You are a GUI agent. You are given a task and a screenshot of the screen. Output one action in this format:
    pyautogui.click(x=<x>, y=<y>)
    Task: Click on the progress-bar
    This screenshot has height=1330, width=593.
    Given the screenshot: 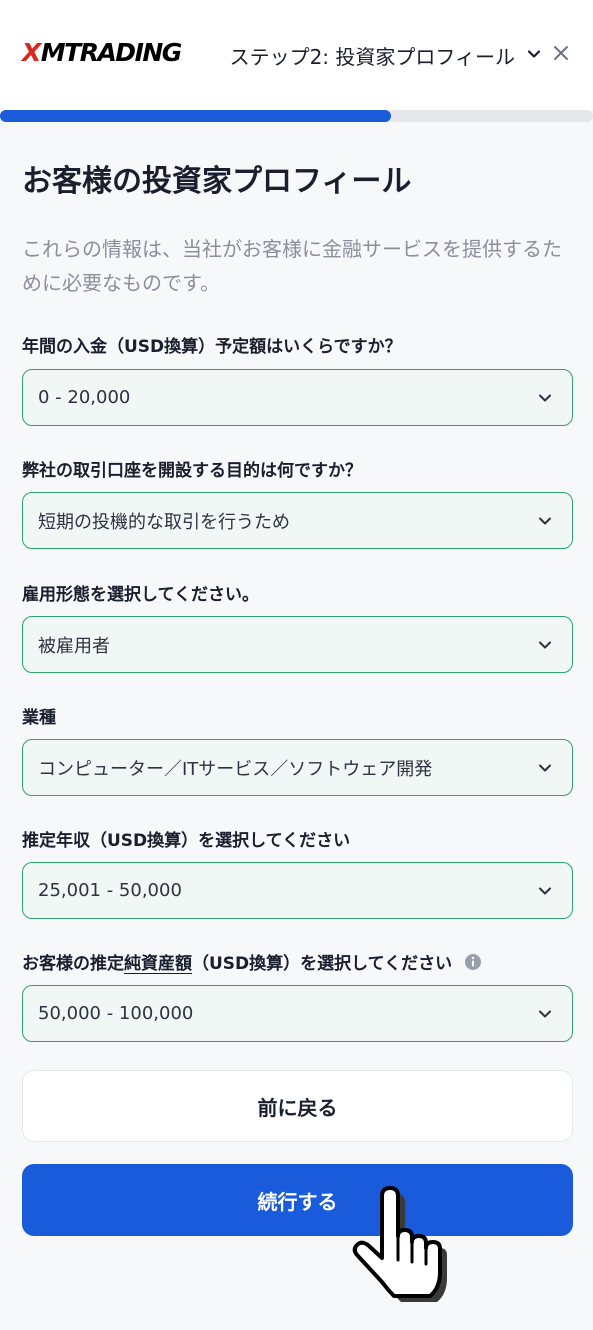 What is the action you would take?
    pyautogui.click(x=296, y=116)
    